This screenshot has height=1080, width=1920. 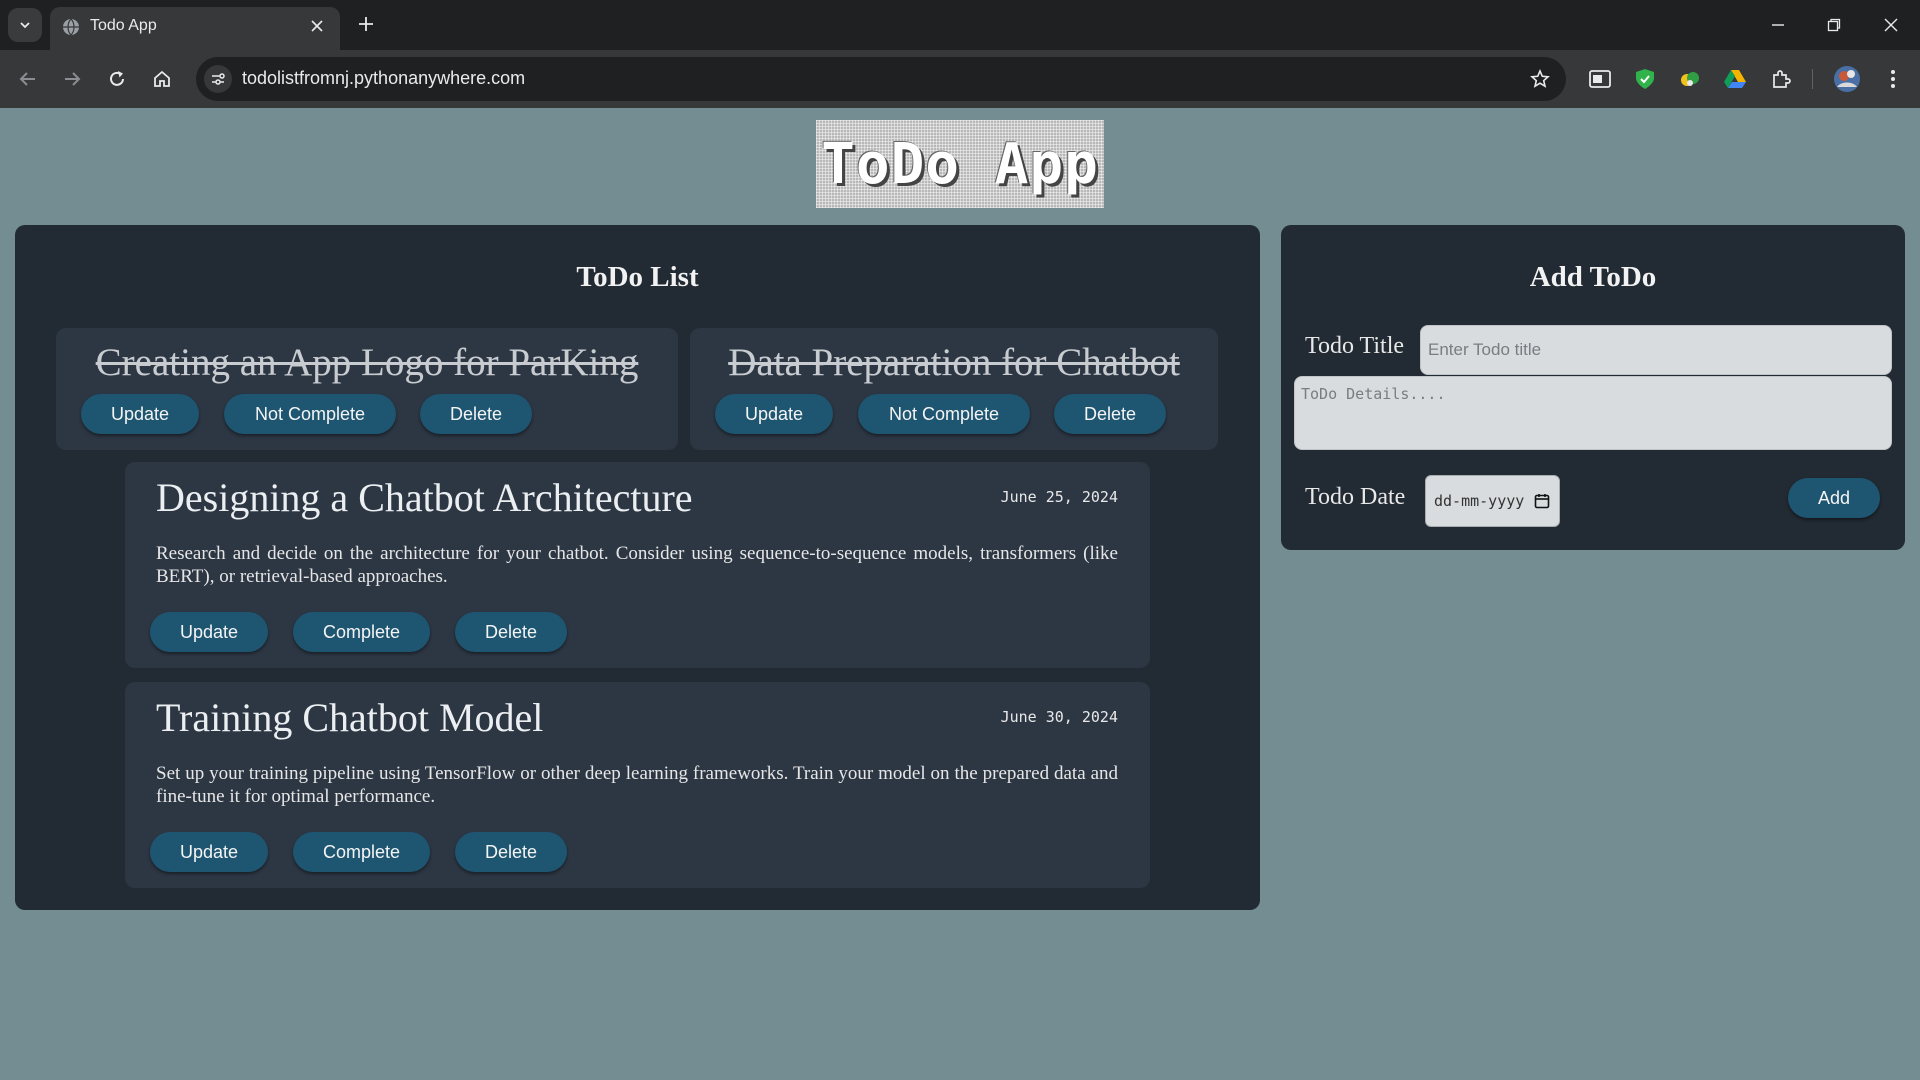 What do you see at coordinates (1059, 497) in the screenshot?
I see `todo-date: June 25, 2024` at bounding box center [1059, 497].